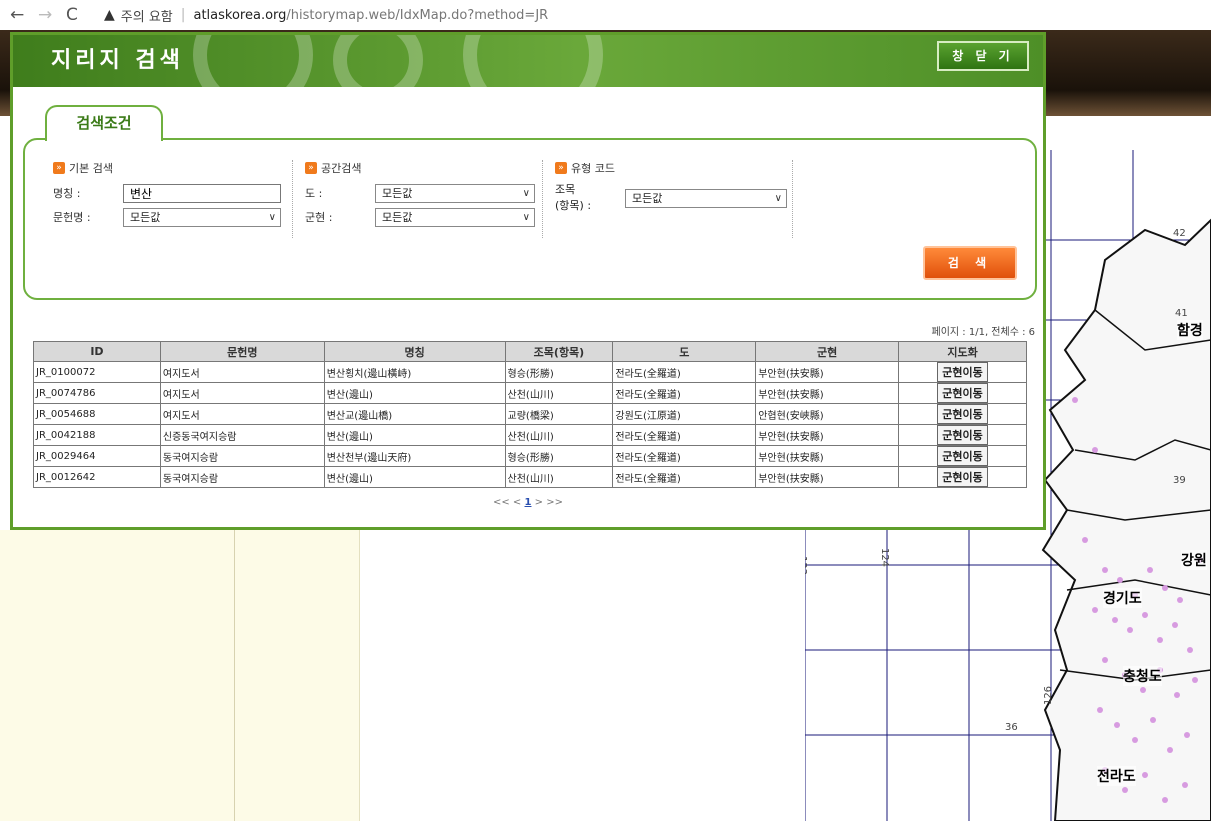 The width and height of the screenshot is (1211, 821). What do you see at coordinates (397, 217) in the screenshot?
I see `county-select-value: 모든값` at bounding box center [397, 217].